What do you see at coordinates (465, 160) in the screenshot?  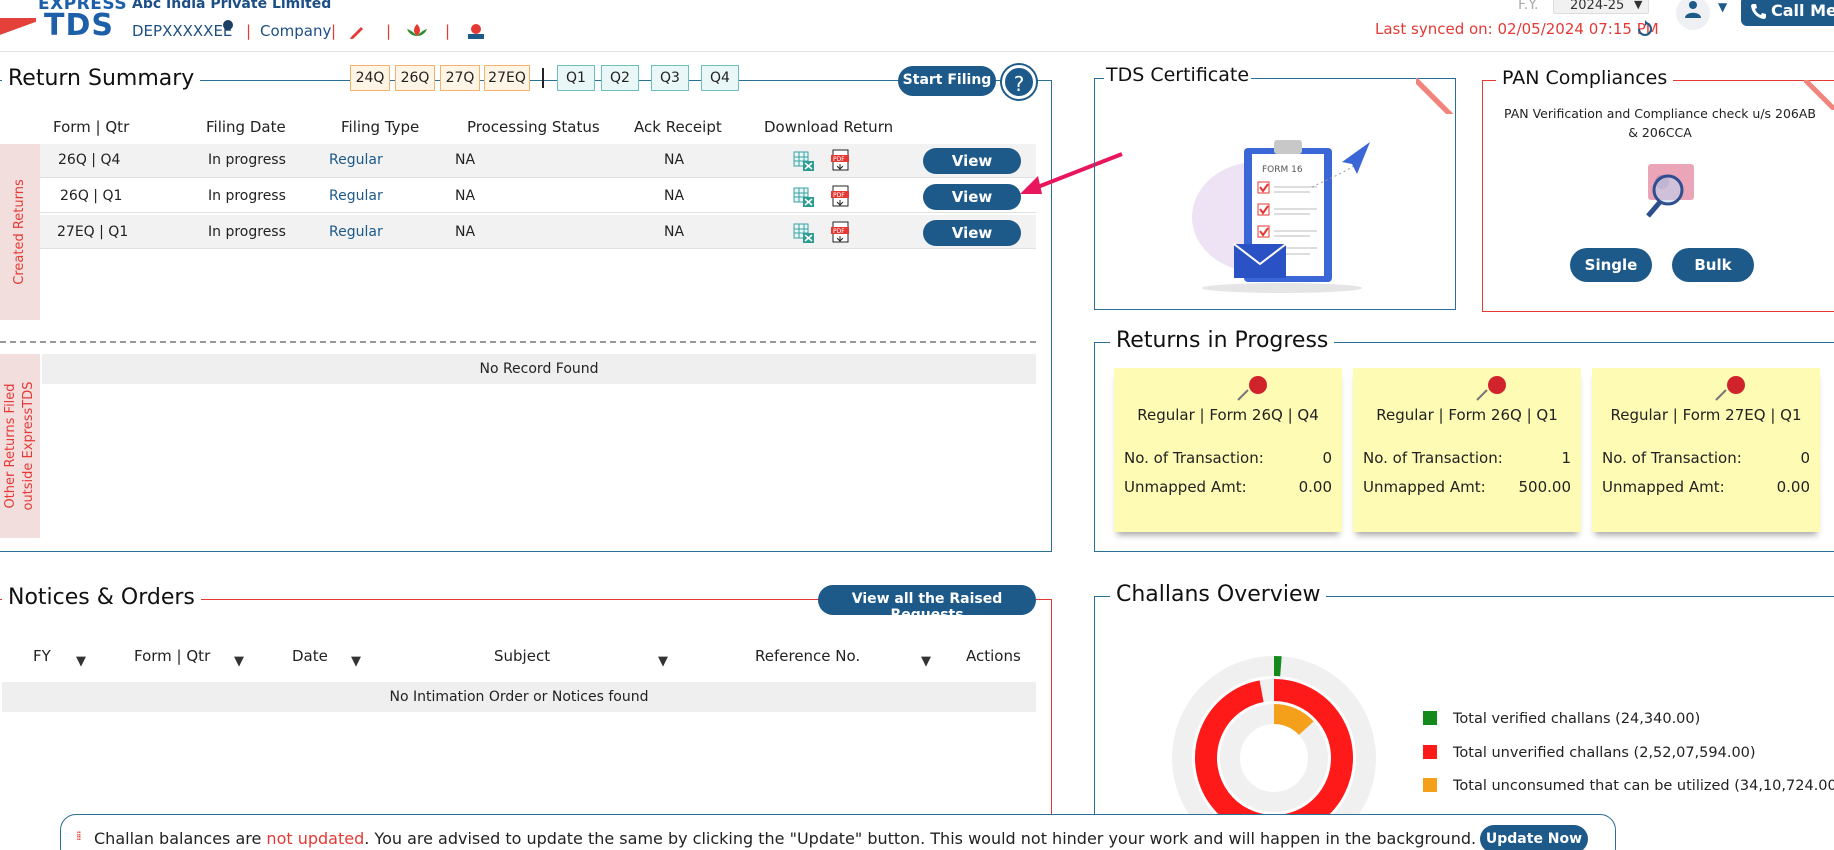 I see `row-status: NA` at bounding box center [465, 160].